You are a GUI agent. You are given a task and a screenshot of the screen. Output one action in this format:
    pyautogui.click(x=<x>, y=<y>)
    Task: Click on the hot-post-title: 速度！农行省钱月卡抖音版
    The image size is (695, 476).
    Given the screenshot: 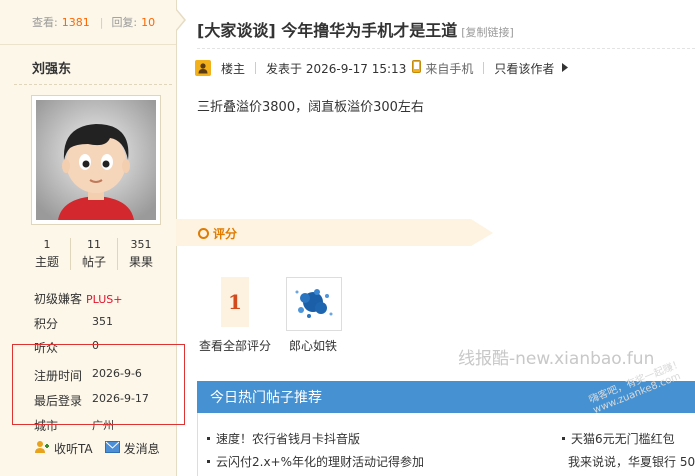 What is the action you would take?
    pyautogui.click(x=288, y=439)
    